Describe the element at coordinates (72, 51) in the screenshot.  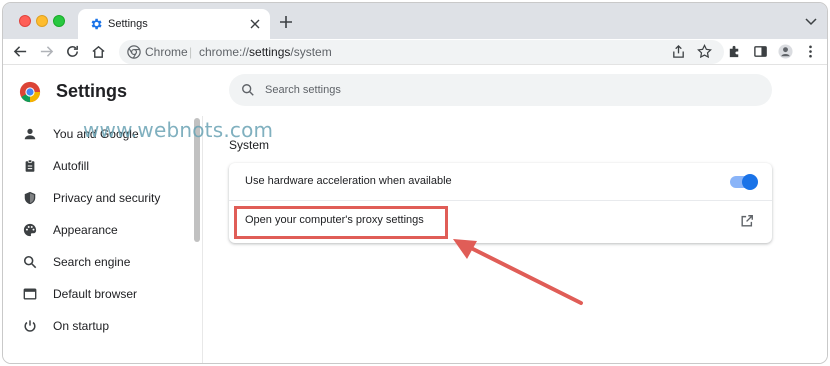
I see `reload-icon` at that location.